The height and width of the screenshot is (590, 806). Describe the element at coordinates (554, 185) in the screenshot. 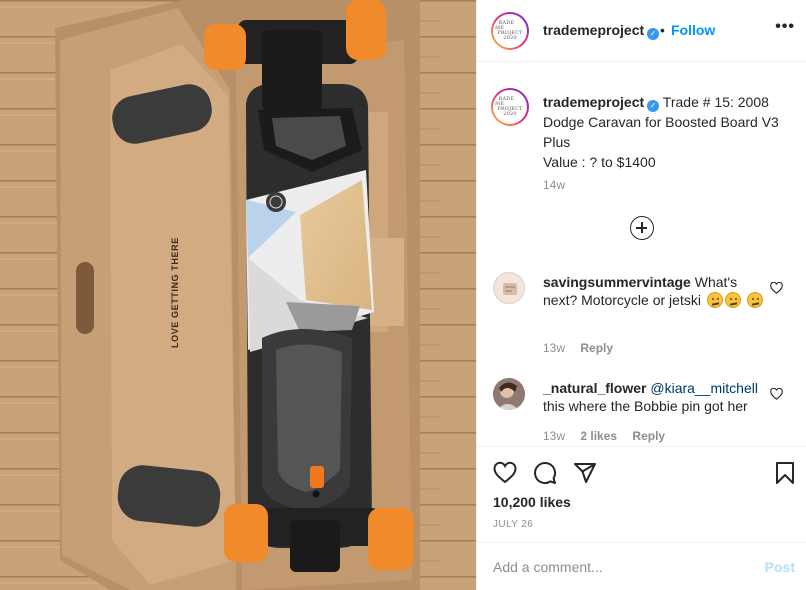

I see `caption-timestamp: 14w` at that location.